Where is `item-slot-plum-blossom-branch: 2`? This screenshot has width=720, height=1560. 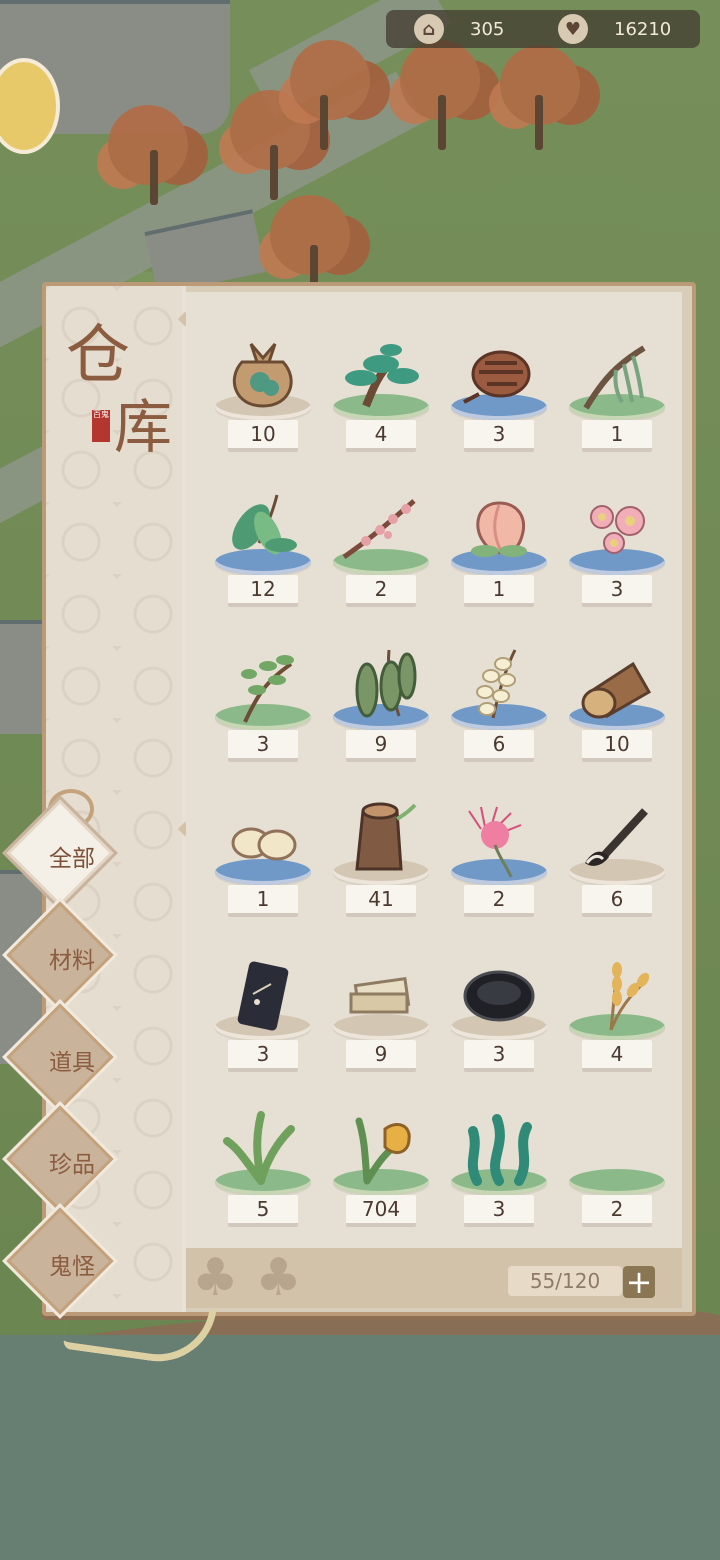
item-slot-plum-blossom-branch: 2 is located at coordinates (381, 550).